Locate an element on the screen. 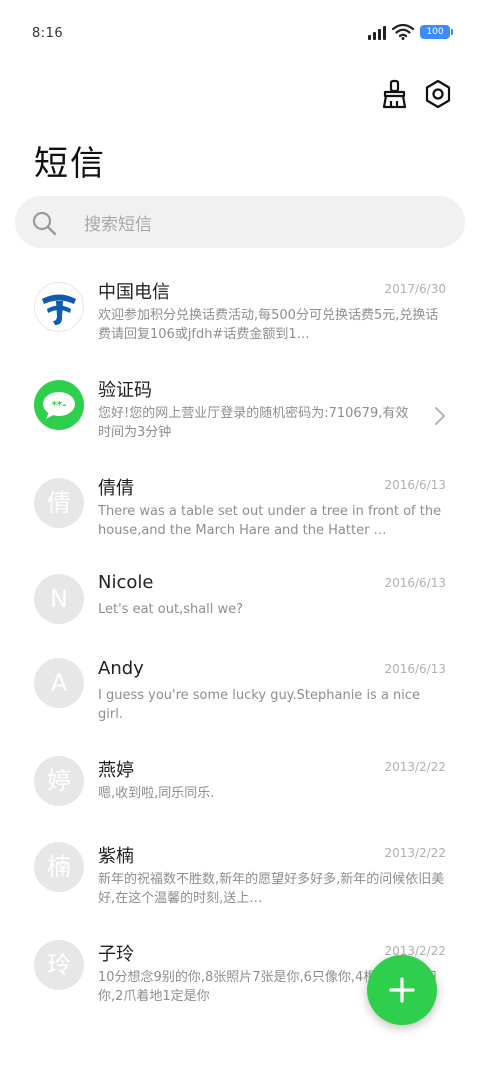 Image resolution: width=480 pixels, height=1067 pixels. telecom-logo-icon is located at coordinates (59, 309).